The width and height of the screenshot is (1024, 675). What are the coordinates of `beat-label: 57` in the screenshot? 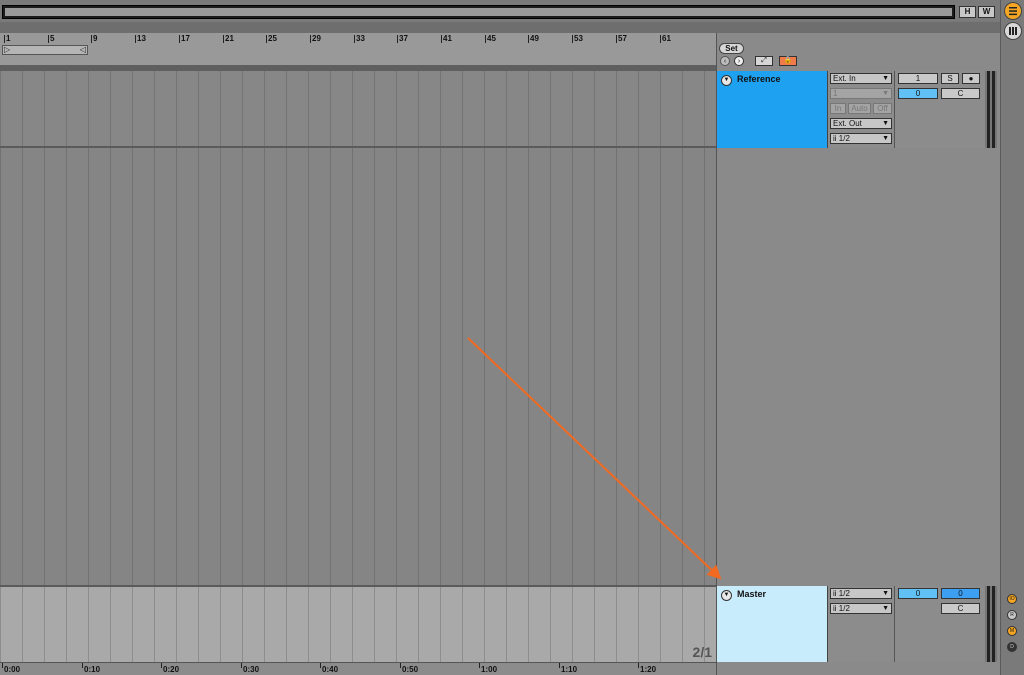 It's located at (622, 38).